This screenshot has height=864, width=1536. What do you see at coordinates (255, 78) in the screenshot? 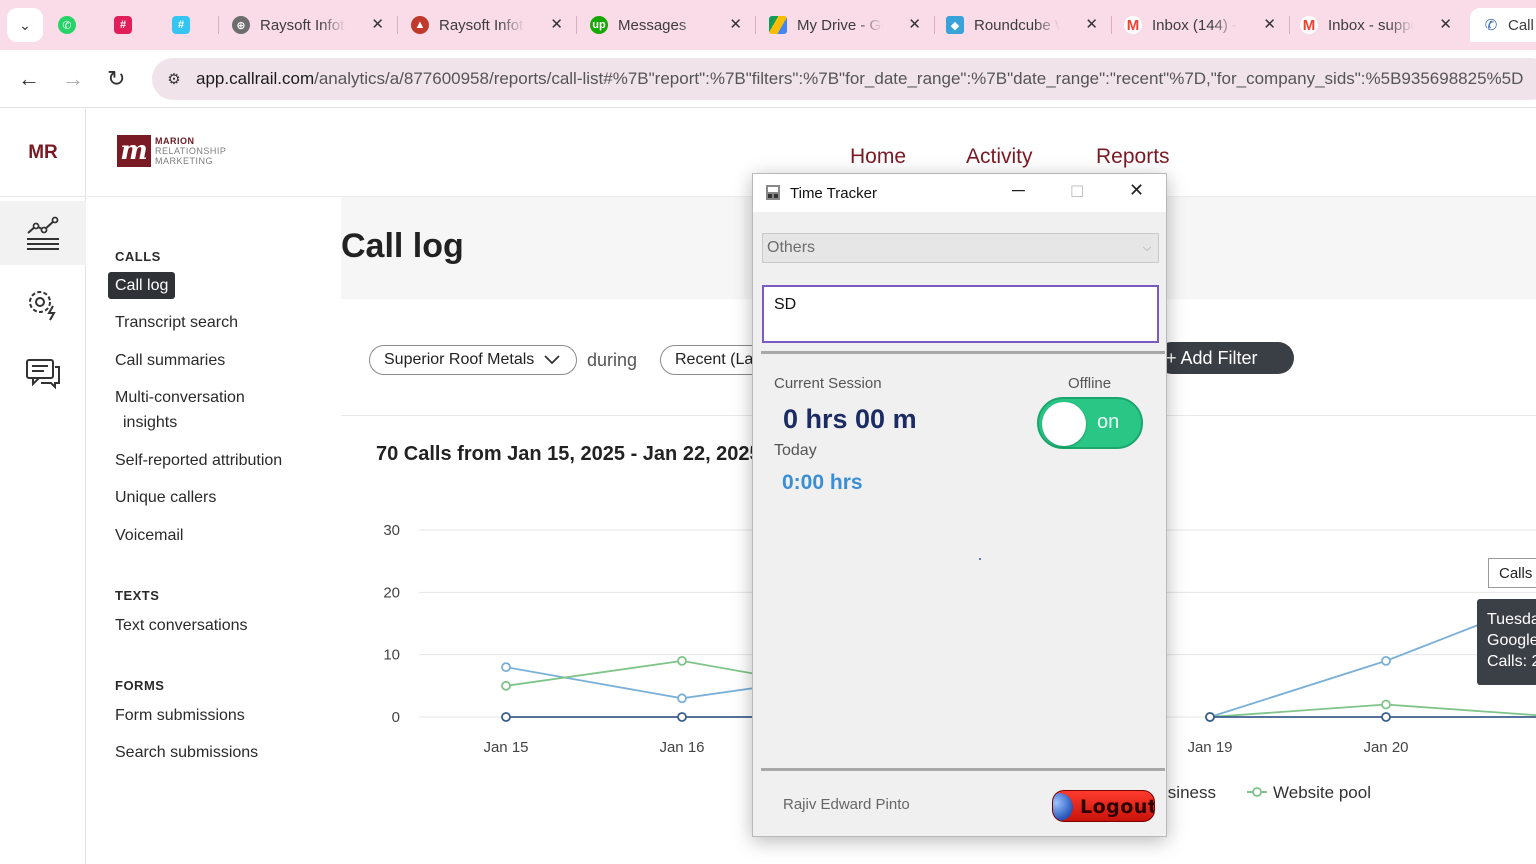
I see `url-host: app.callrail.com` at bounding box center [255, 78].